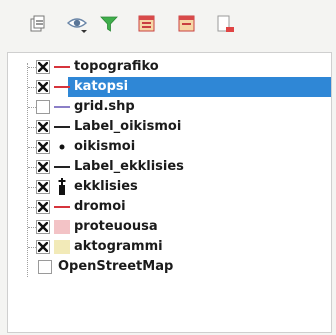  I want to click on eye-visibility-icon, so click(77, 24).